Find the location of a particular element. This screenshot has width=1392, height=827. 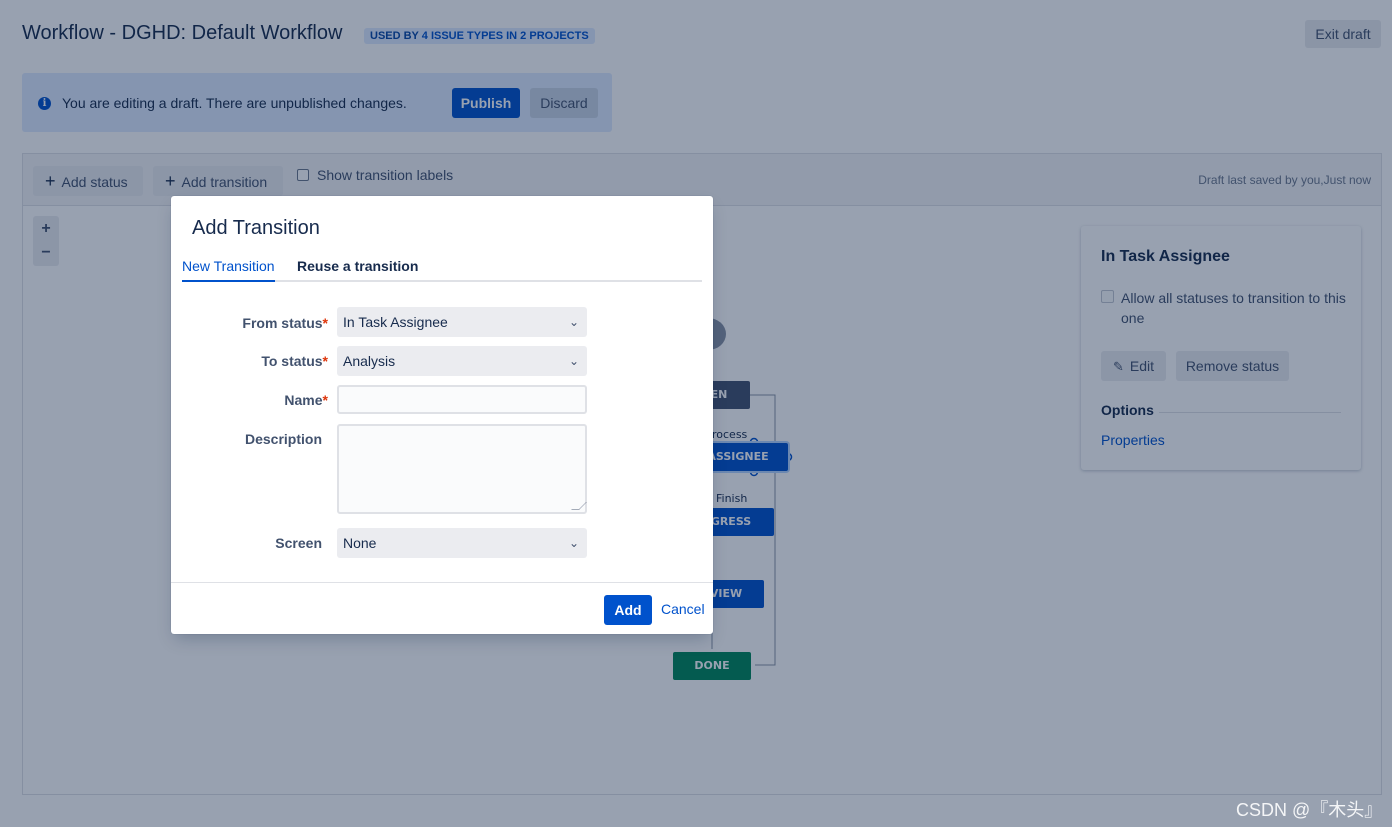

from-status-select: In Task Assignee ⌄ is located at coordinates (462, 322).